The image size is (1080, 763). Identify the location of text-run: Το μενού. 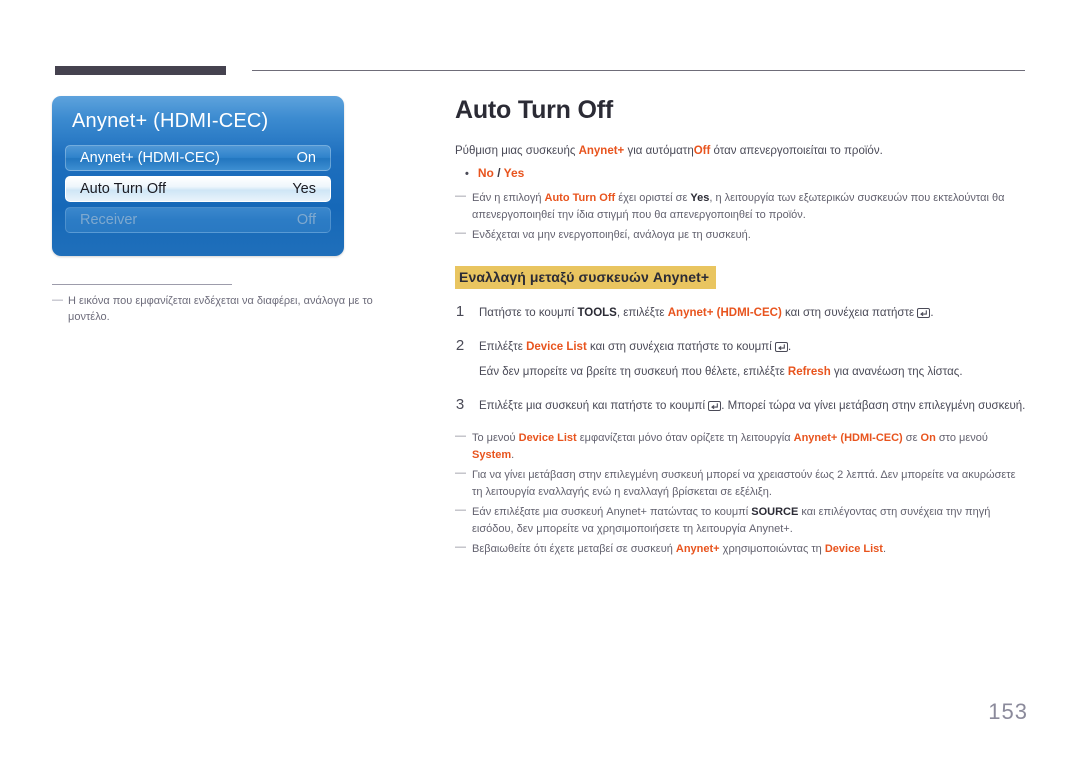
(495, 438).